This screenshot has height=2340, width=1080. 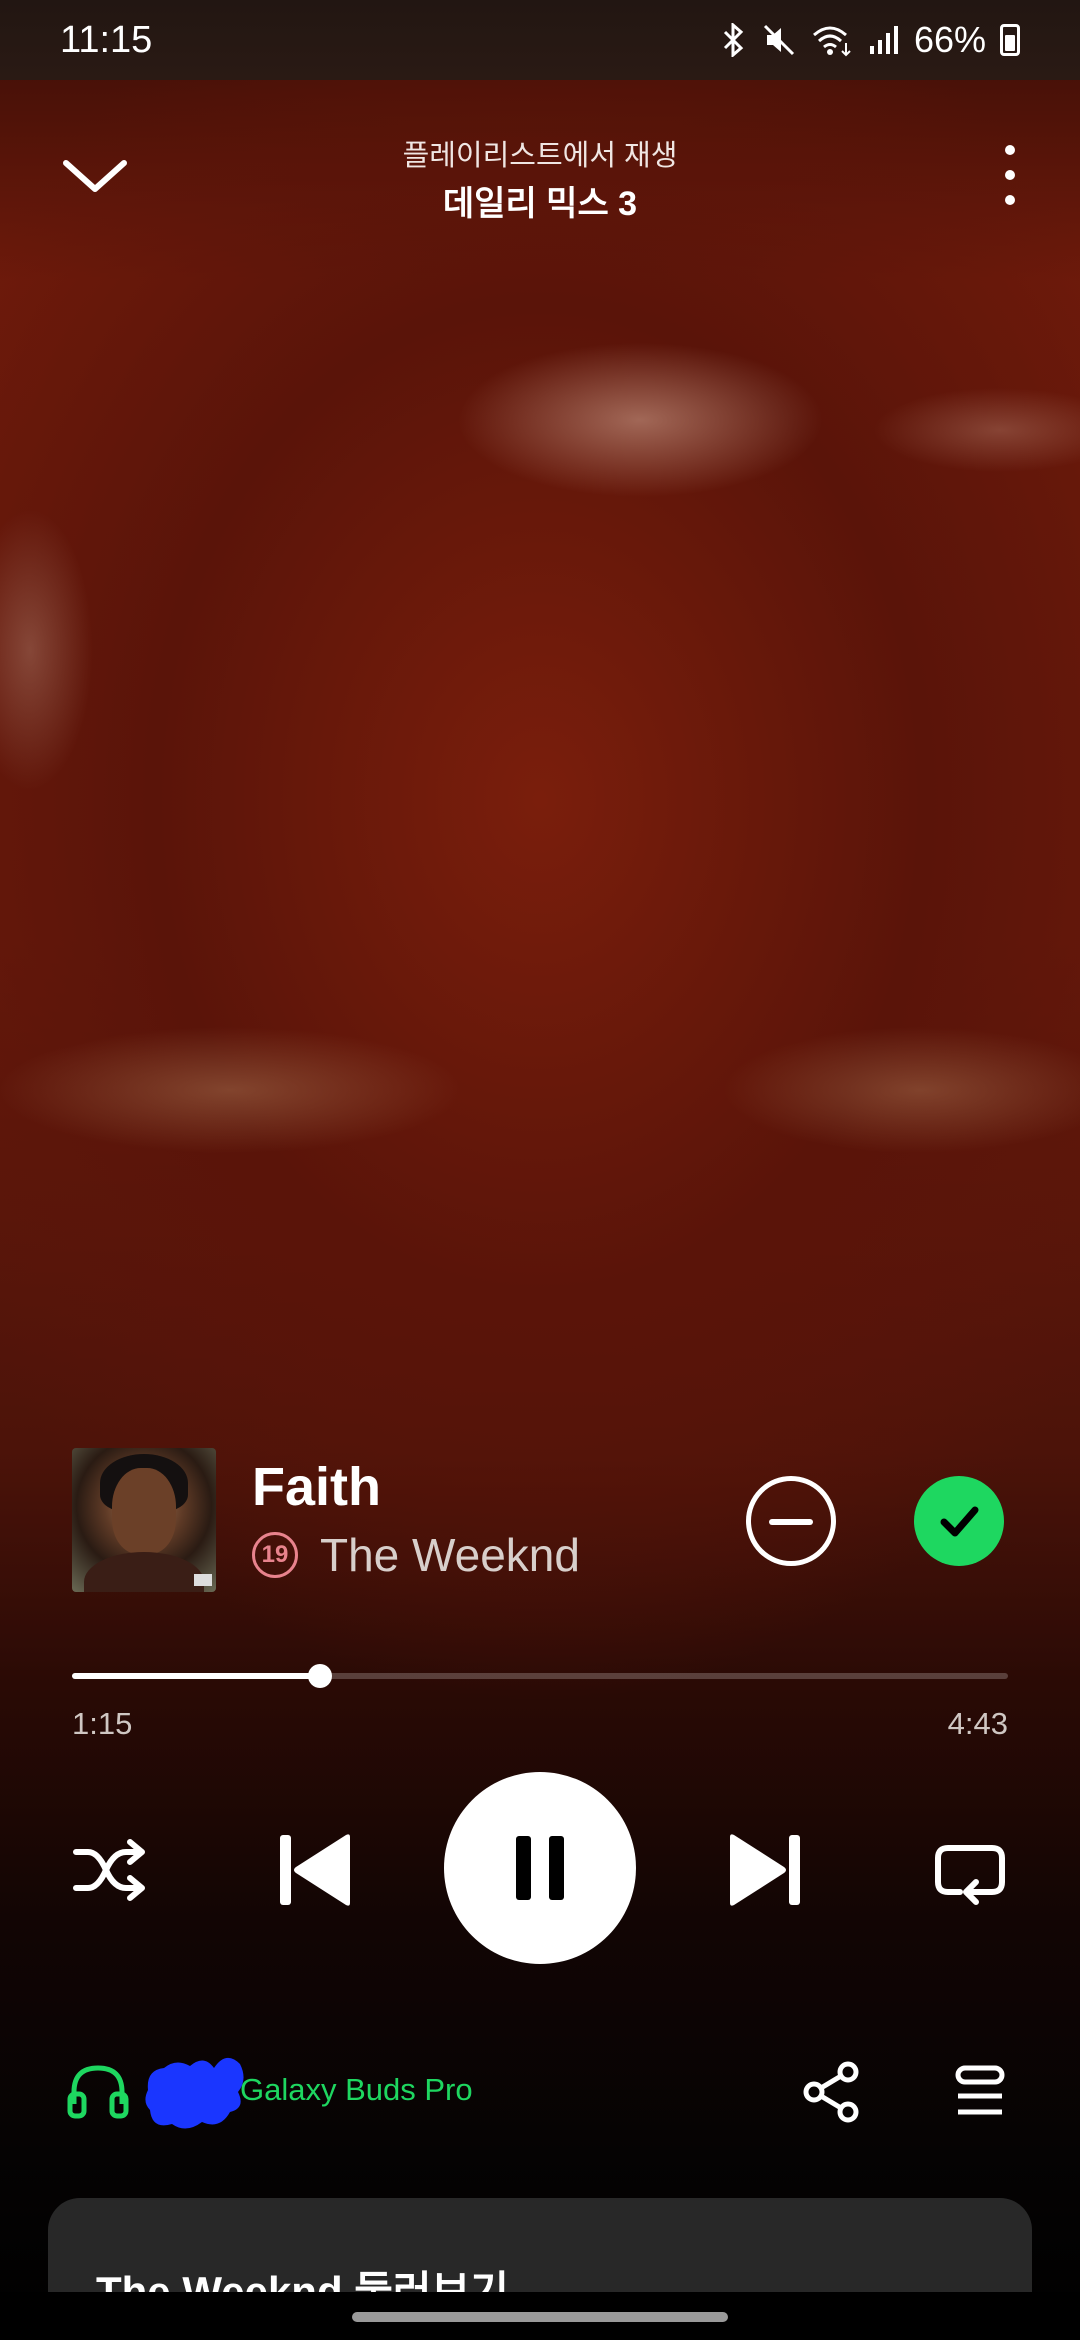 I want to click on progress-knob, so click(x=320, y=1676).